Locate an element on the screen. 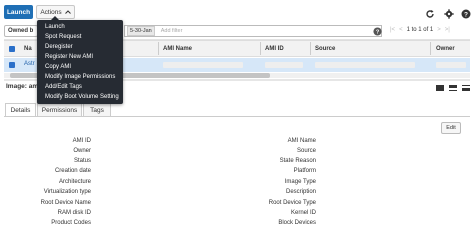 Image resolution: width=474 pixels, height=246 pixels. menu-item-copy-ami: Copy AMI is located at coordinates (58, 67).